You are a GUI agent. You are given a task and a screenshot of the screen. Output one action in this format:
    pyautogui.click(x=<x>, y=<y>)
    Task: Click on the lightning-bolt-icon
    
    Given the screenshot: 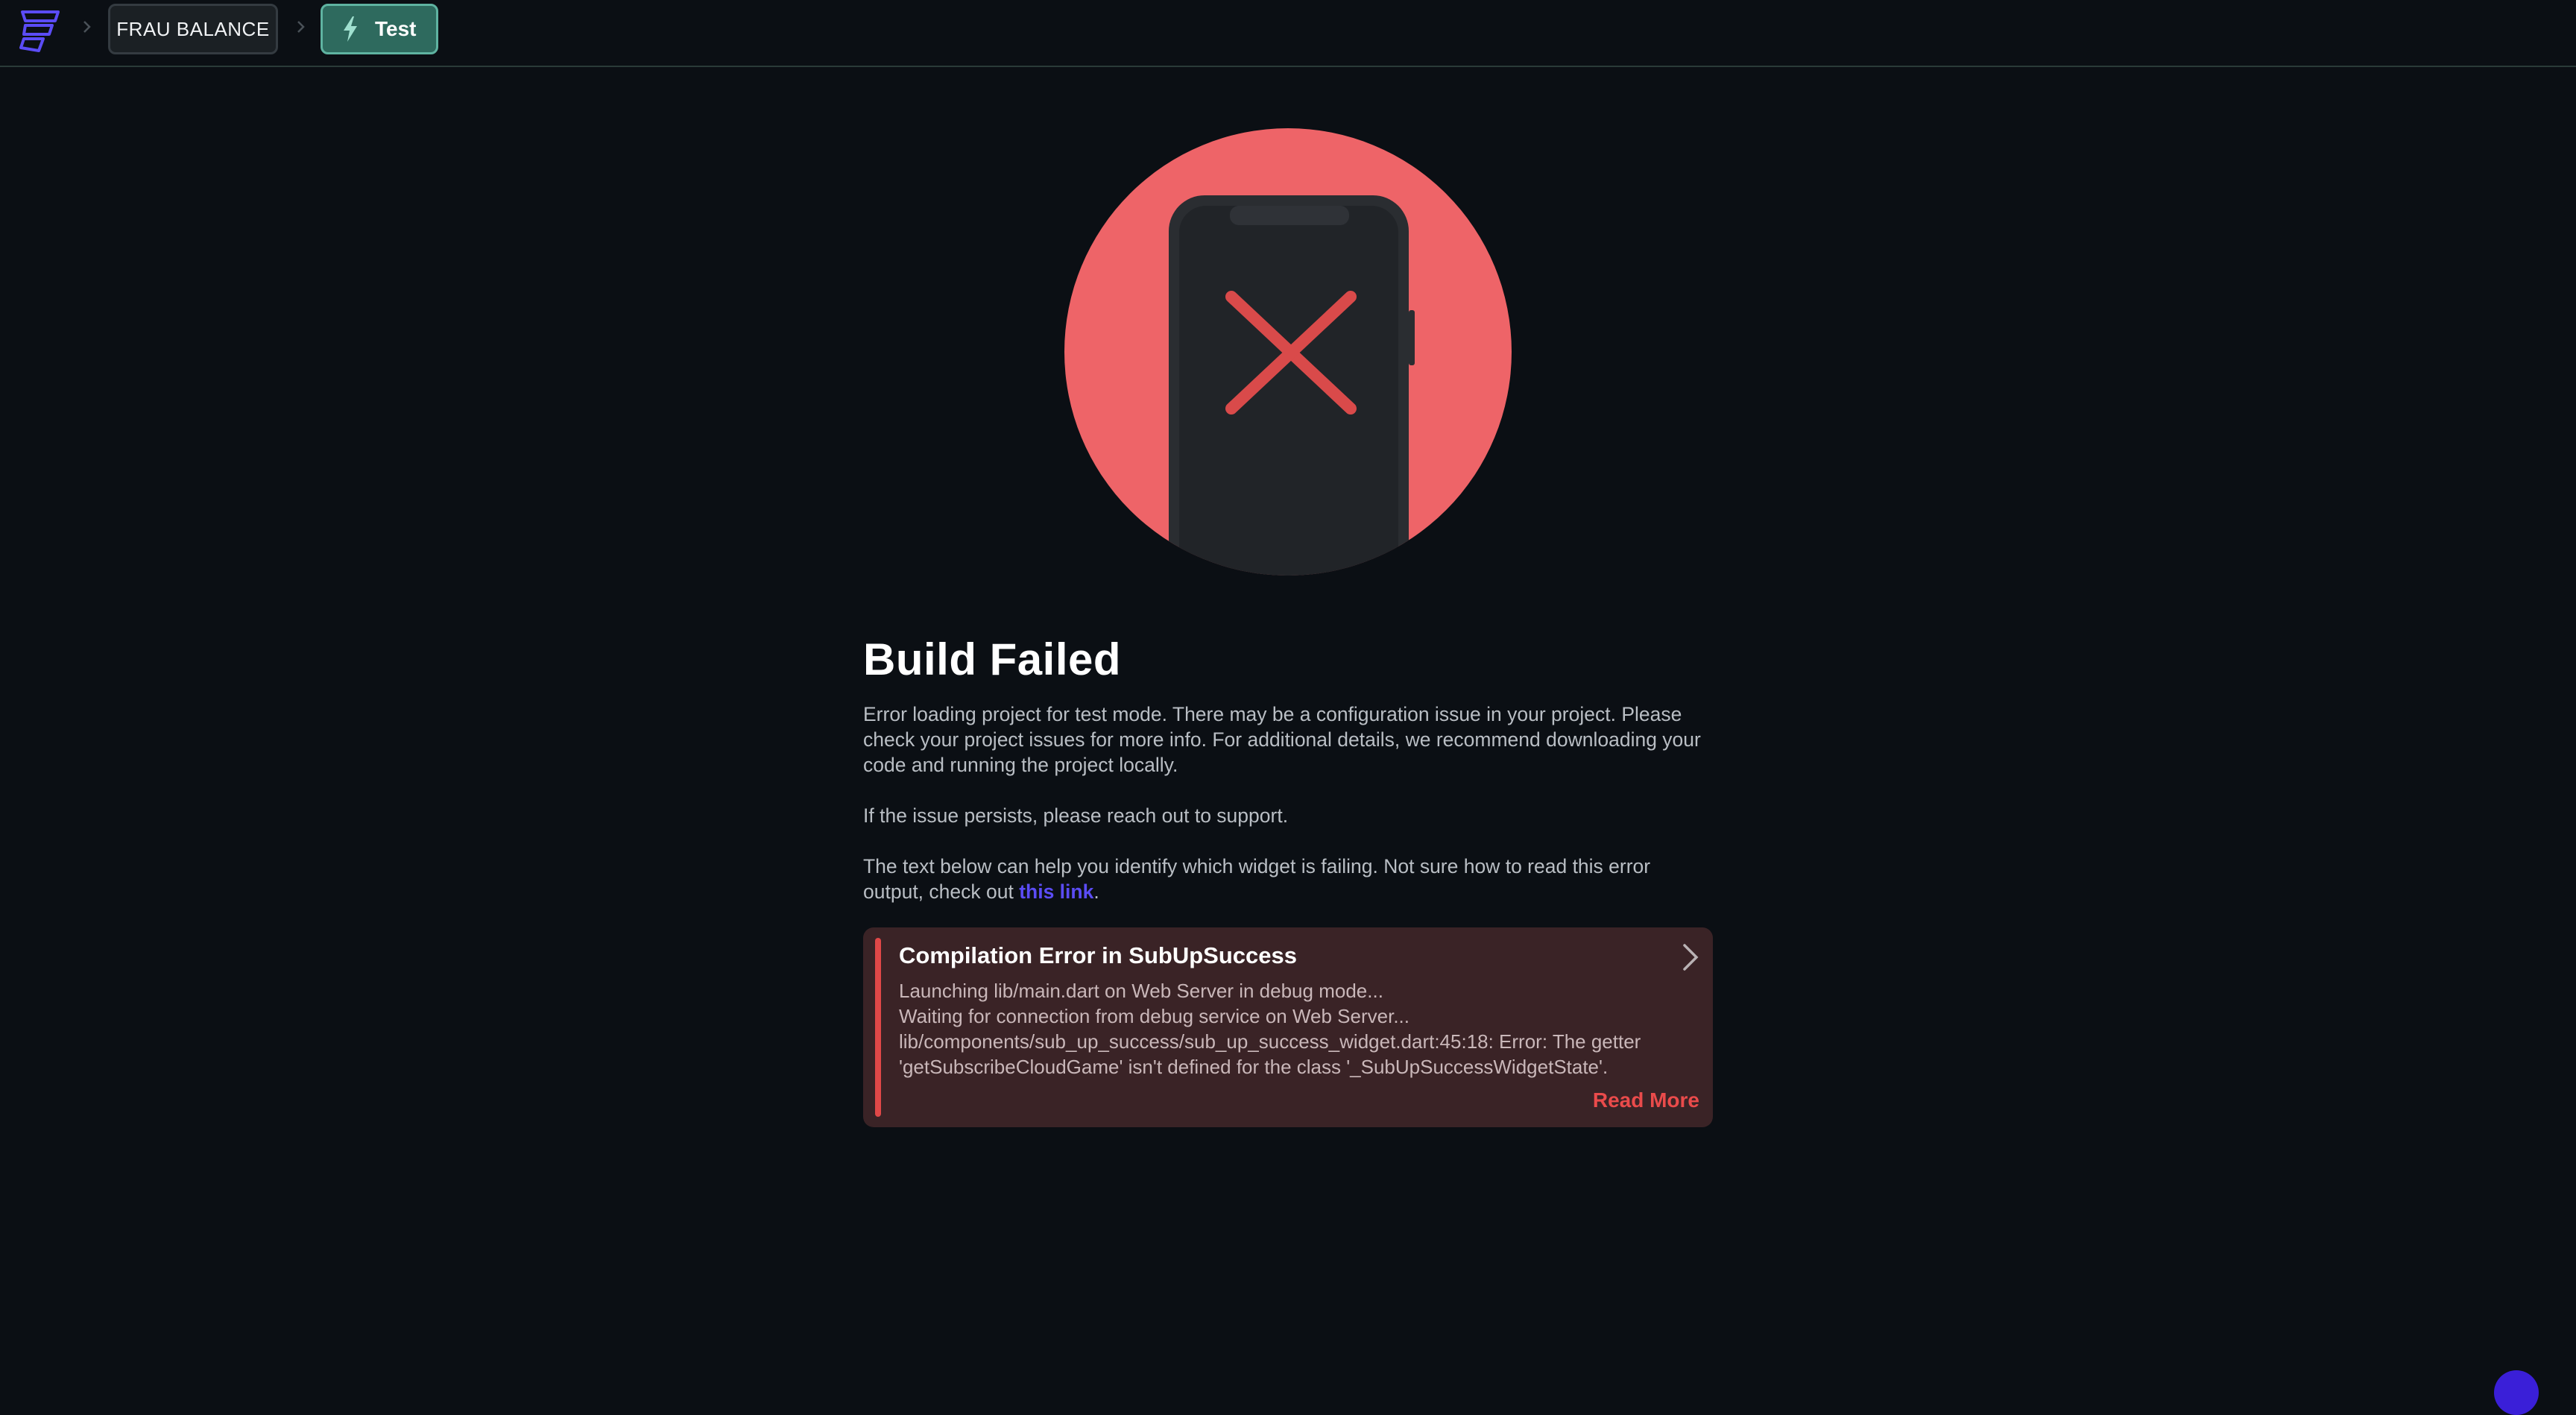 What is the action you would take?
    pyautogui.click(x=350, y=29)
    